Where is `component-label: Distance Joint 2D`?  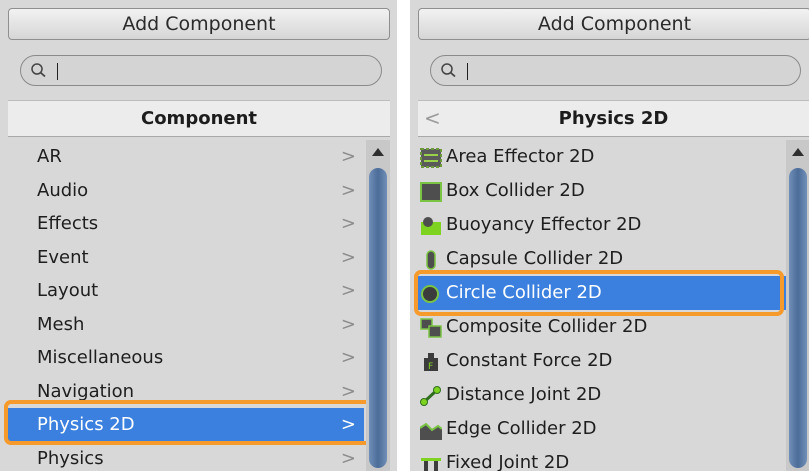
component-label: Distance Joint 2D is located at coordinates (524, 394).